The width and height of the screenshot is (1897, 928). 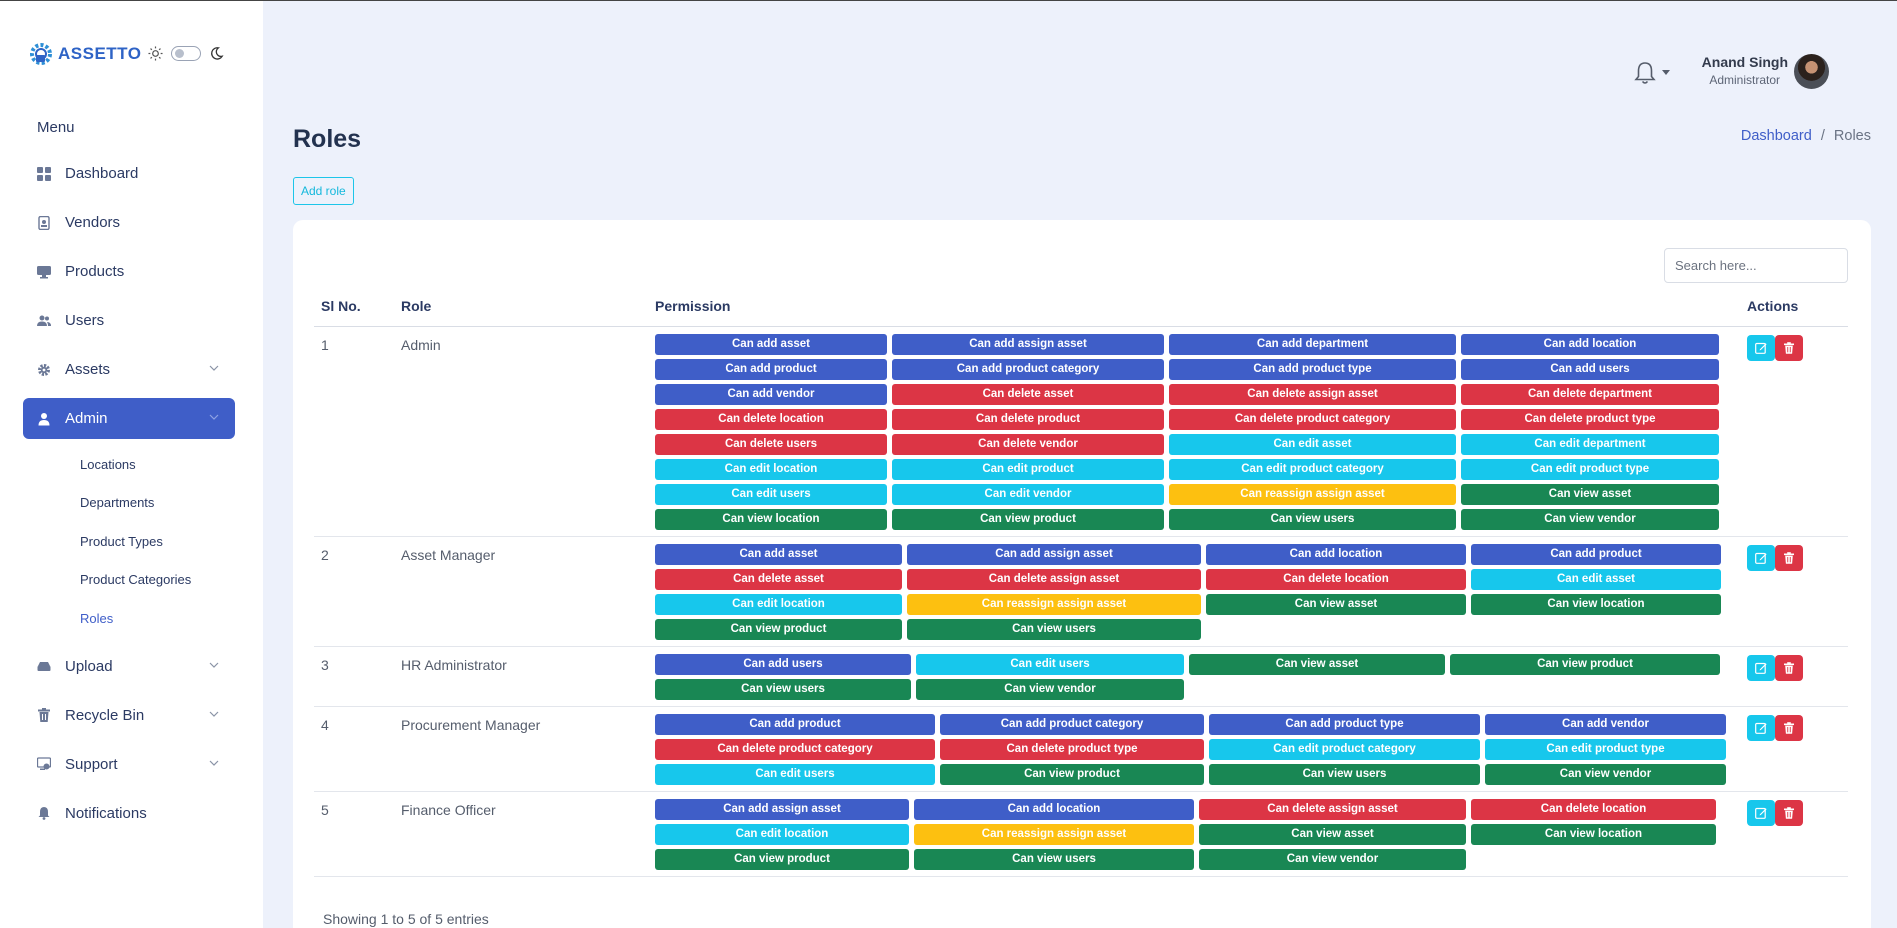 I want to click on sidebar-item-dashboard: Dashboard, so click(x=129, y=173).